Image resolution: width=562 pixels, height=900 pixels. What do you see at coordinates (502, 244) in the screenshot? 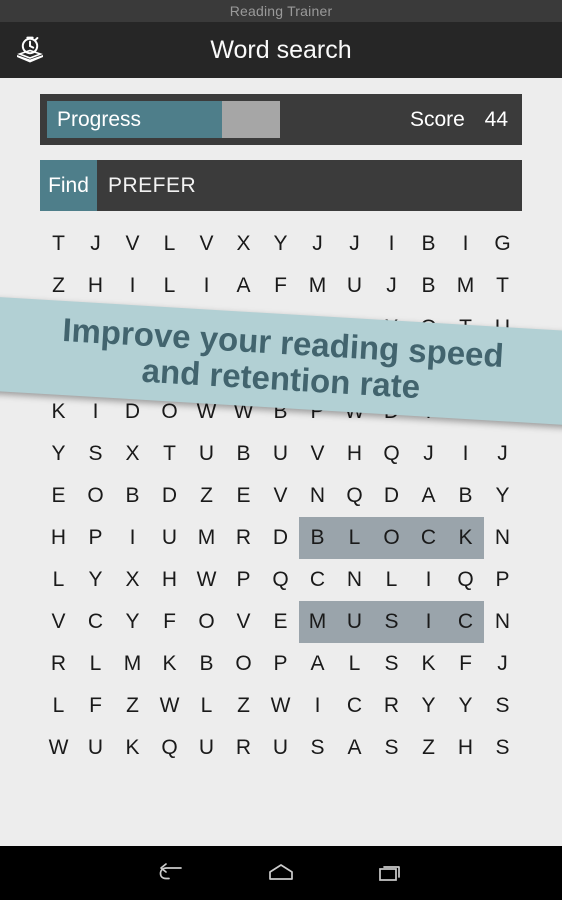
I see `grid-cell: G` at bounding box center [502, 244].